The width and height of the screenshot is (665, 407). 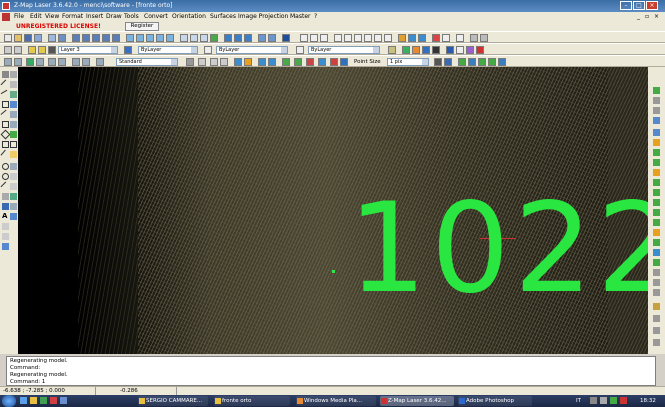 I want to click on tolerance-icon, so click(x=62, y=62).